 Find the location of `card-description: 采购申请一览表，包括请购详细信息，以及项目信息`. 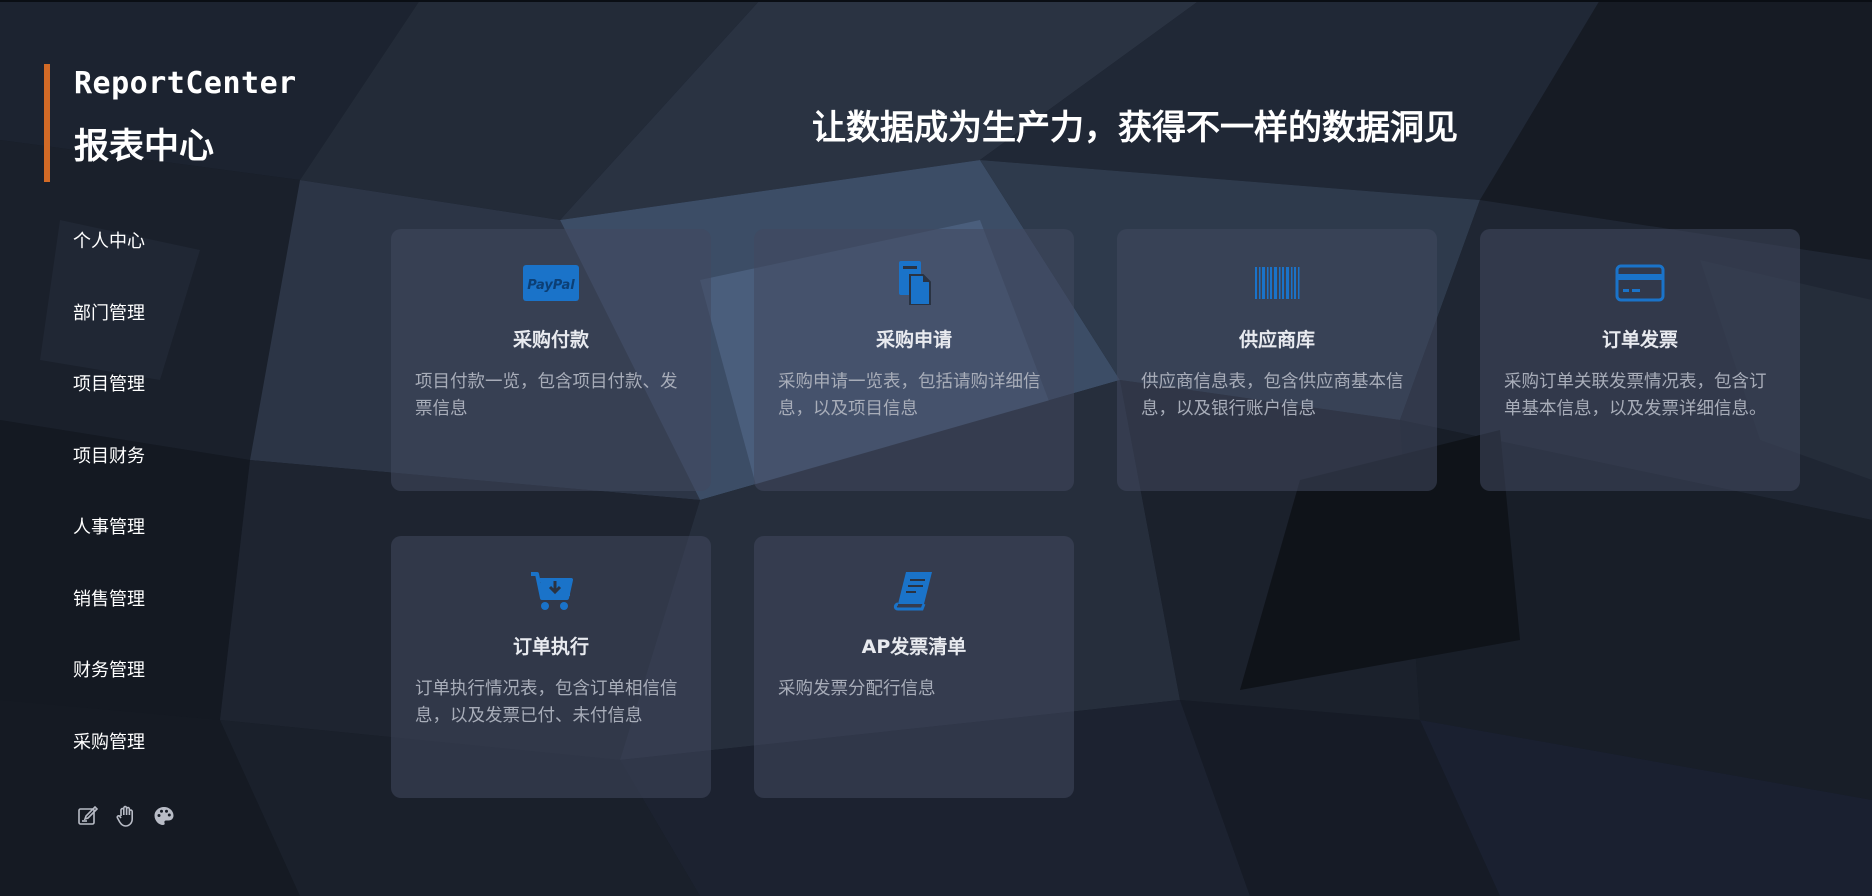

card-description: 采购申请一览表，包括请购详细信息，以及项目信息 is located at coordinates (909, 395).